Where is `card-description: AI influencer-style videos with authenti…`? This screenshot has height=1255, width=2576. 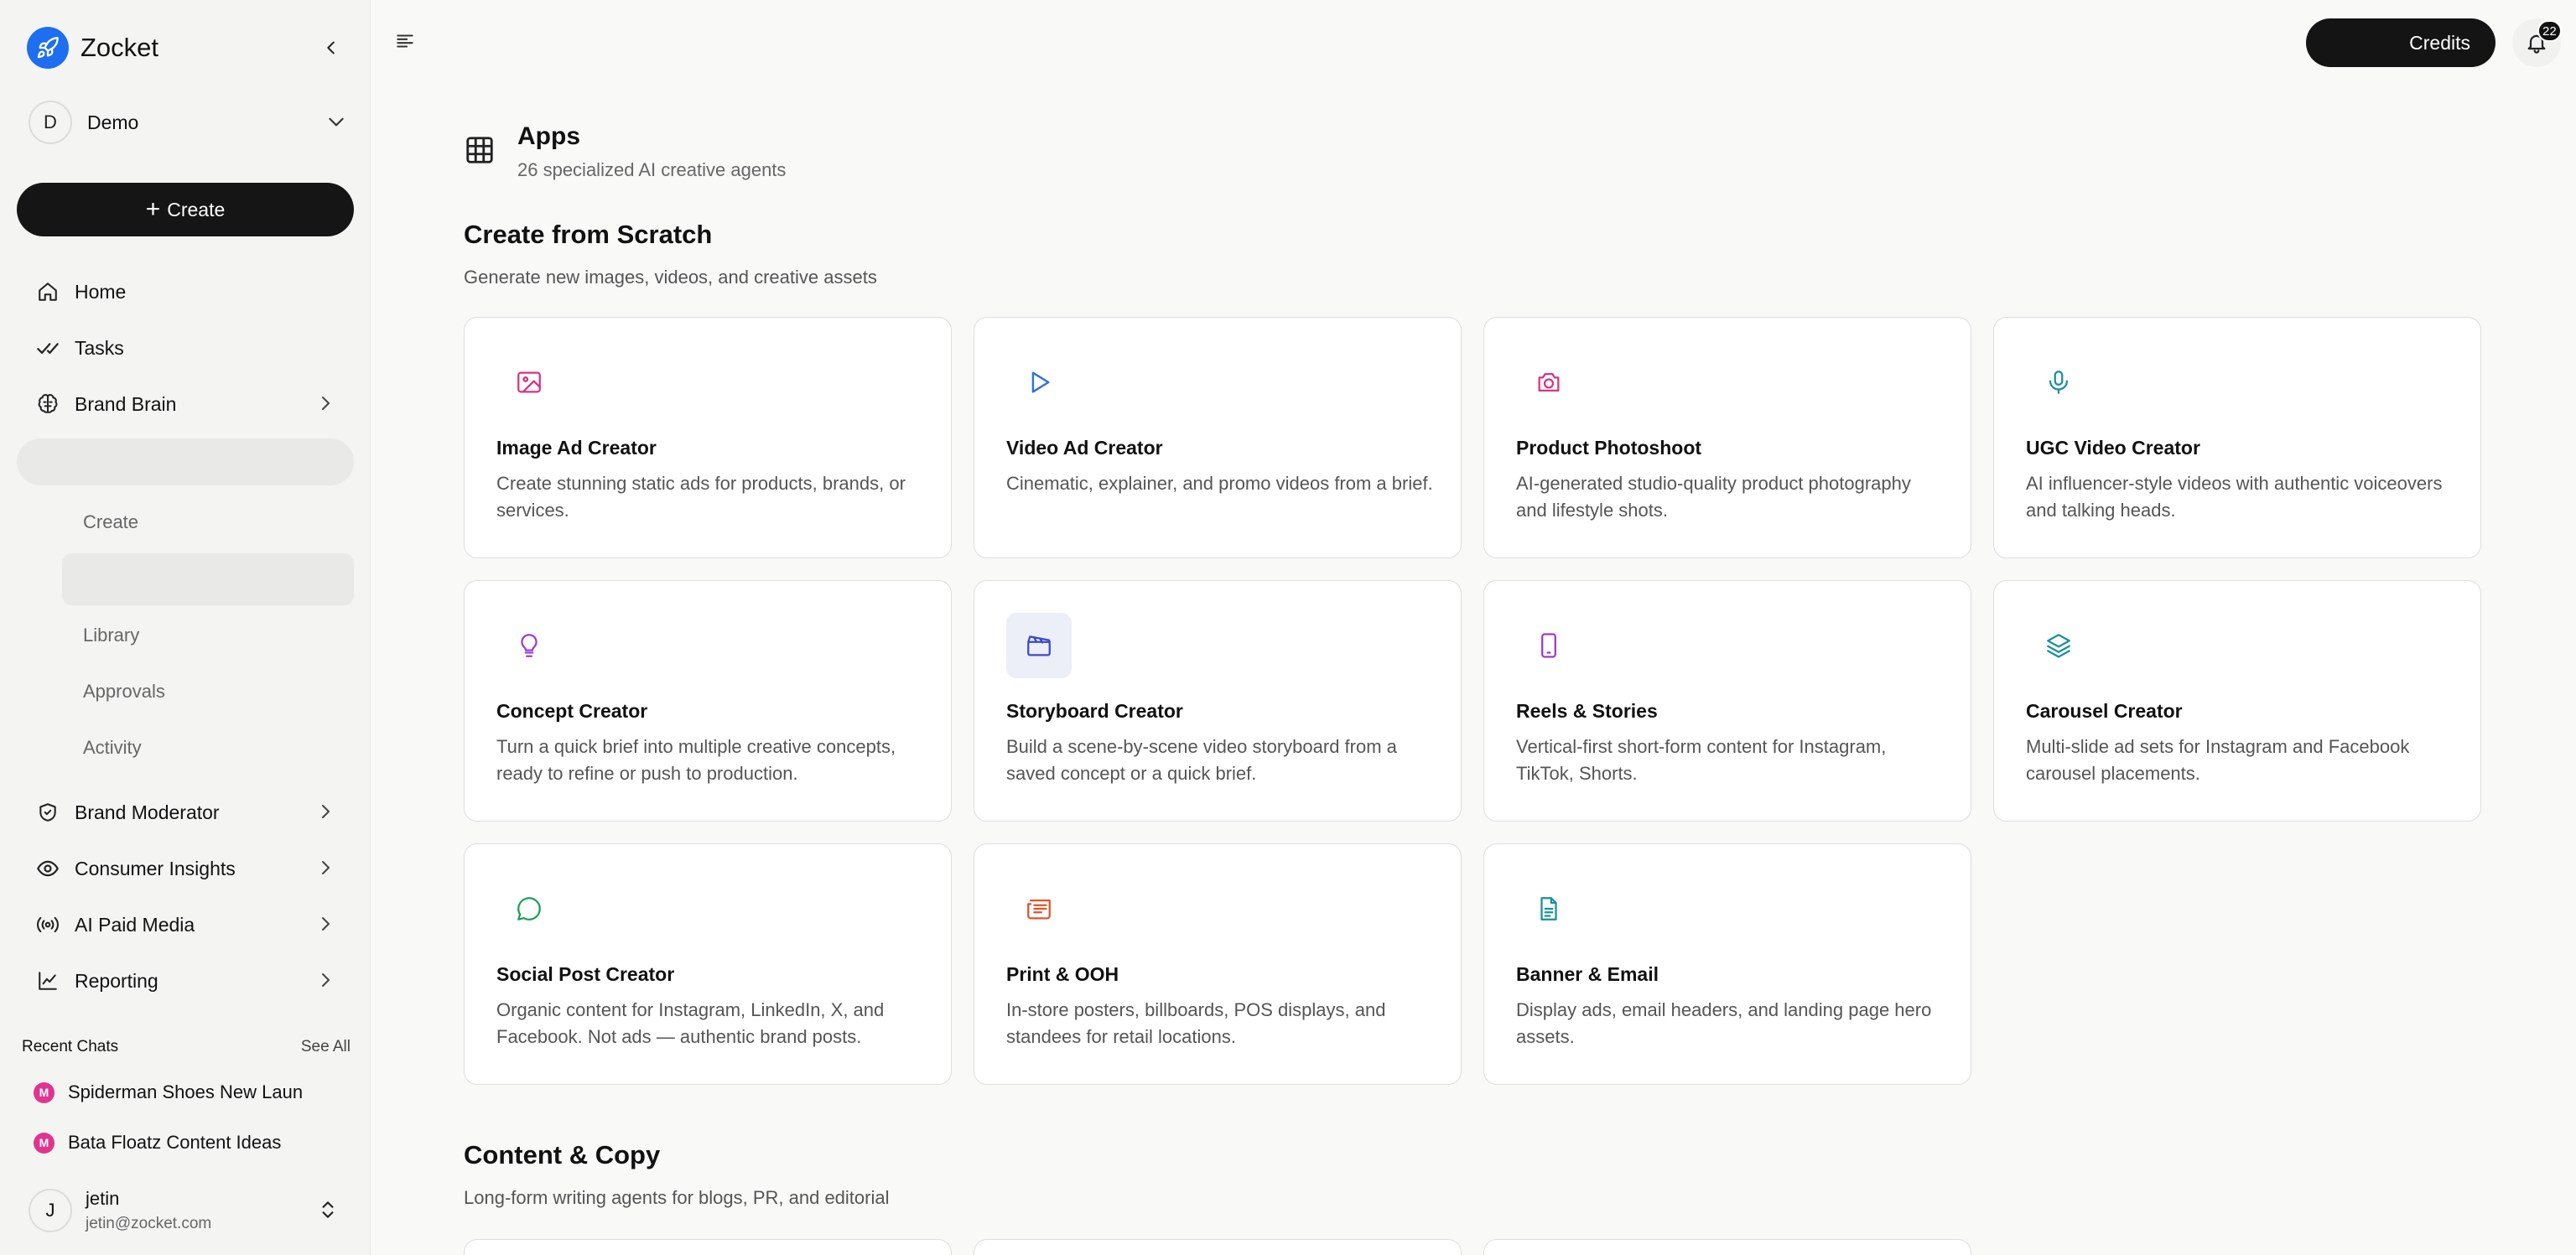
card-description: AI influencer-style videos with authenti… is located at coordinates (2234, 497).